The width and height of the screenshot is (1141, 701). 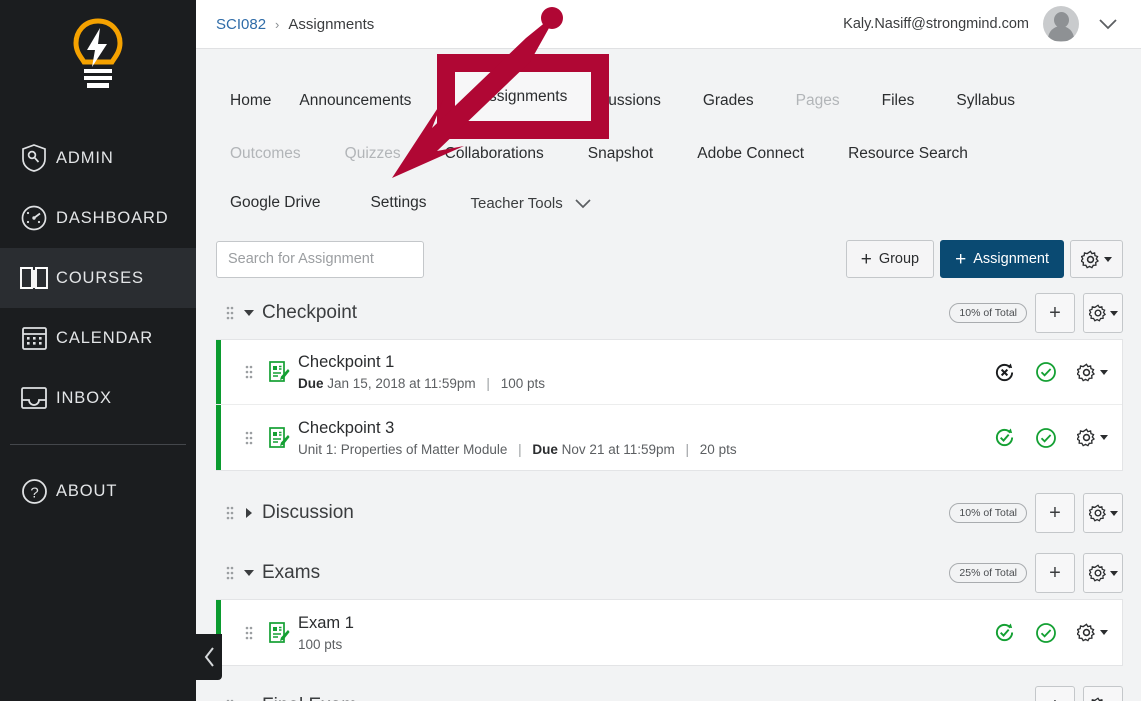 I want to click on tab-announcements: Announcements, so click(x=355, y=101).